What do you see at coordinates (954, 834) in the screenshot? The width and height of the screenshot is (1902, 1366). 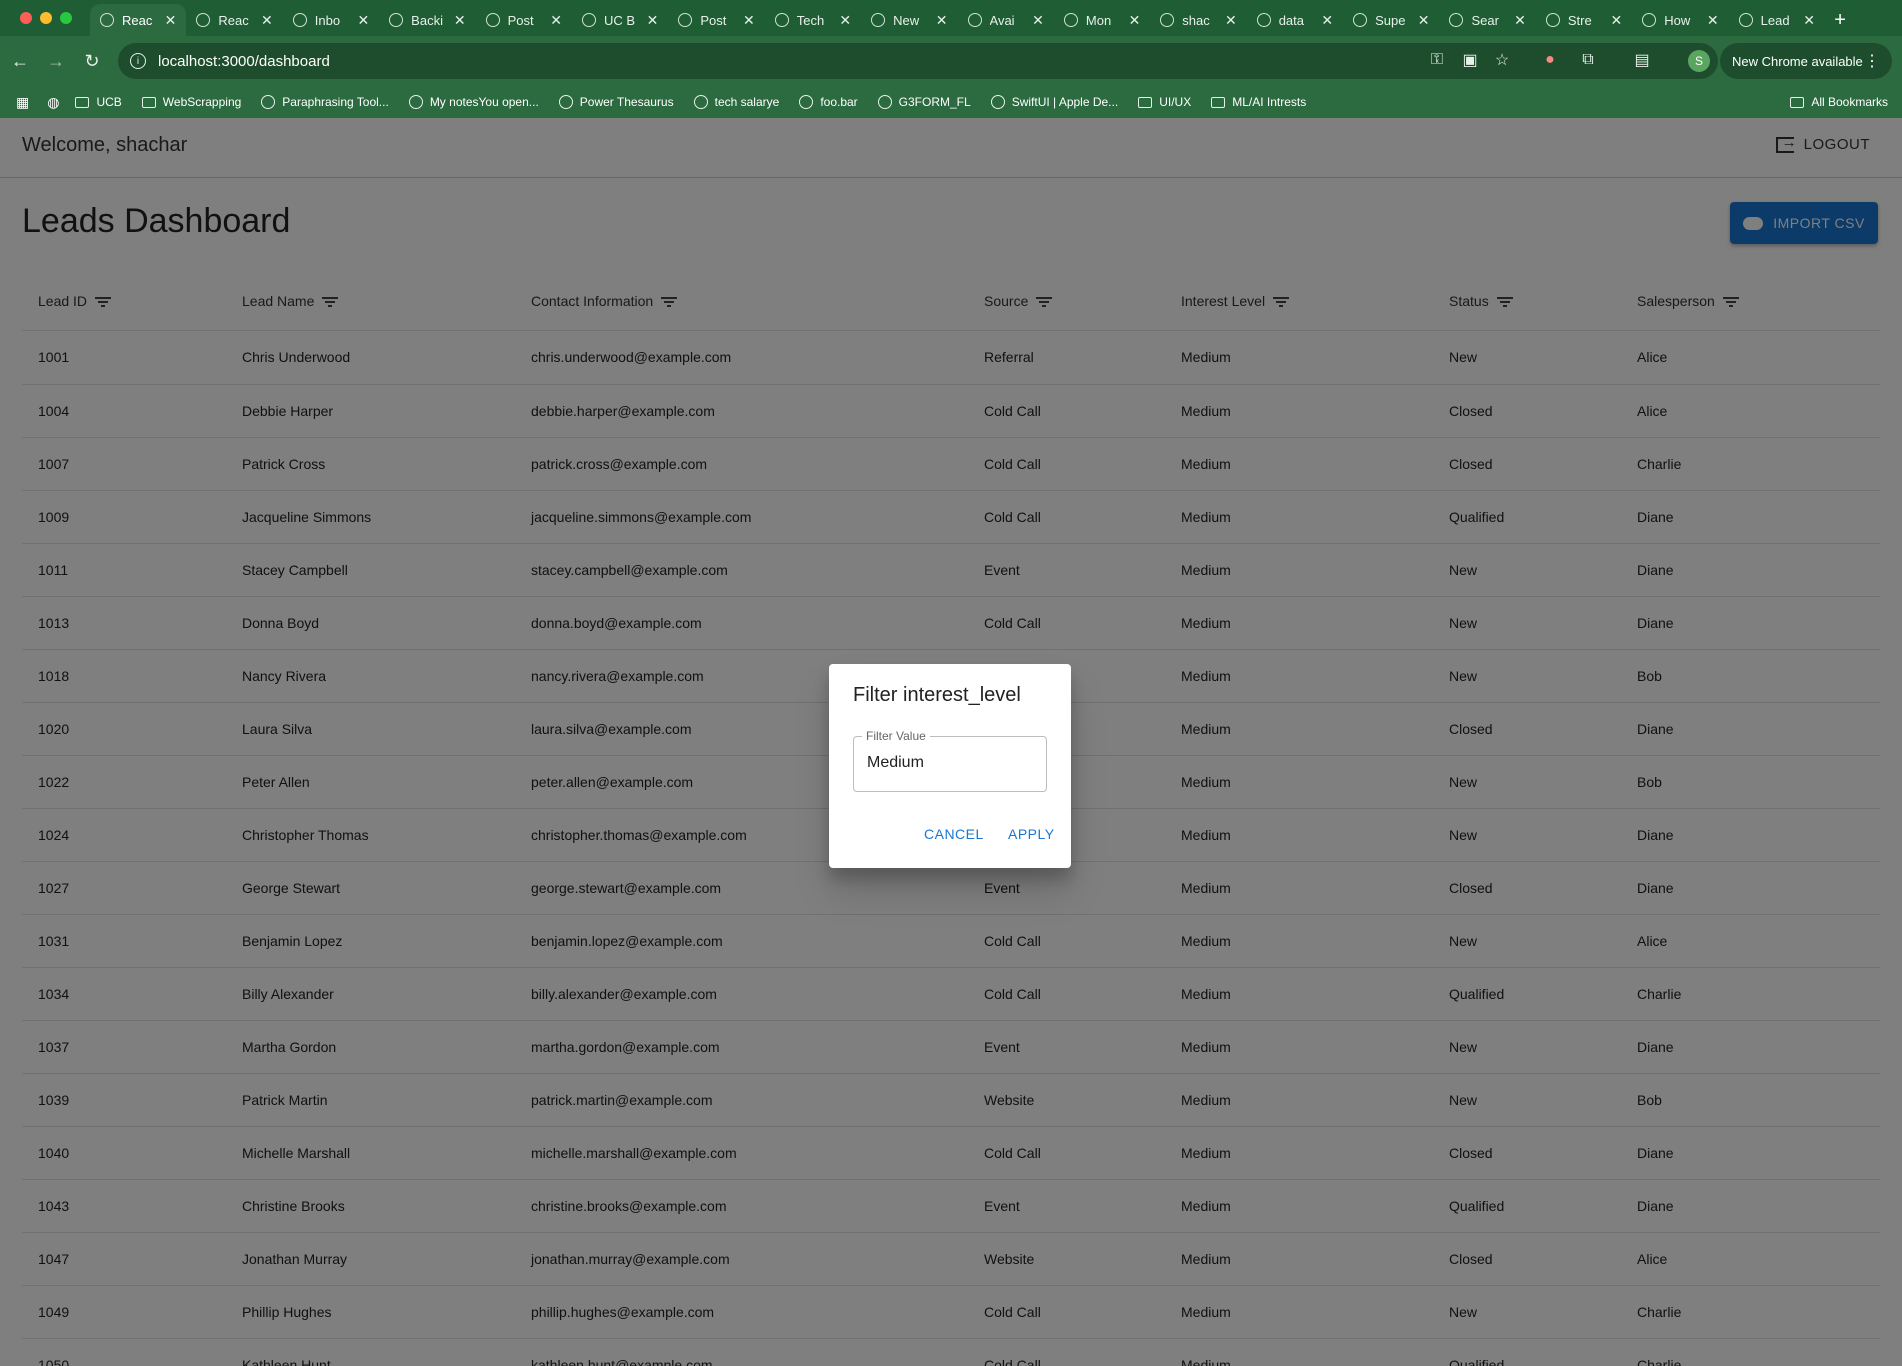 I see `cancel-button: CANCEL` at bounding box center [954, 834].